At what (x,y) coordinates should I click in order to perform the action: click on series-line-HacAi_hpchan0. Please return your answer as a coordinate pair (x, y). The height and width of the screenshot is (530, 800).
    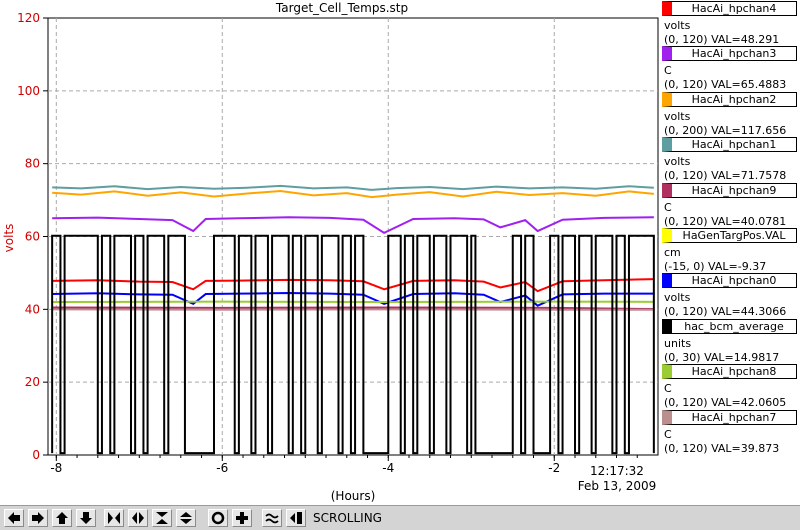
    Looking at the image, I should click on (353, 299).